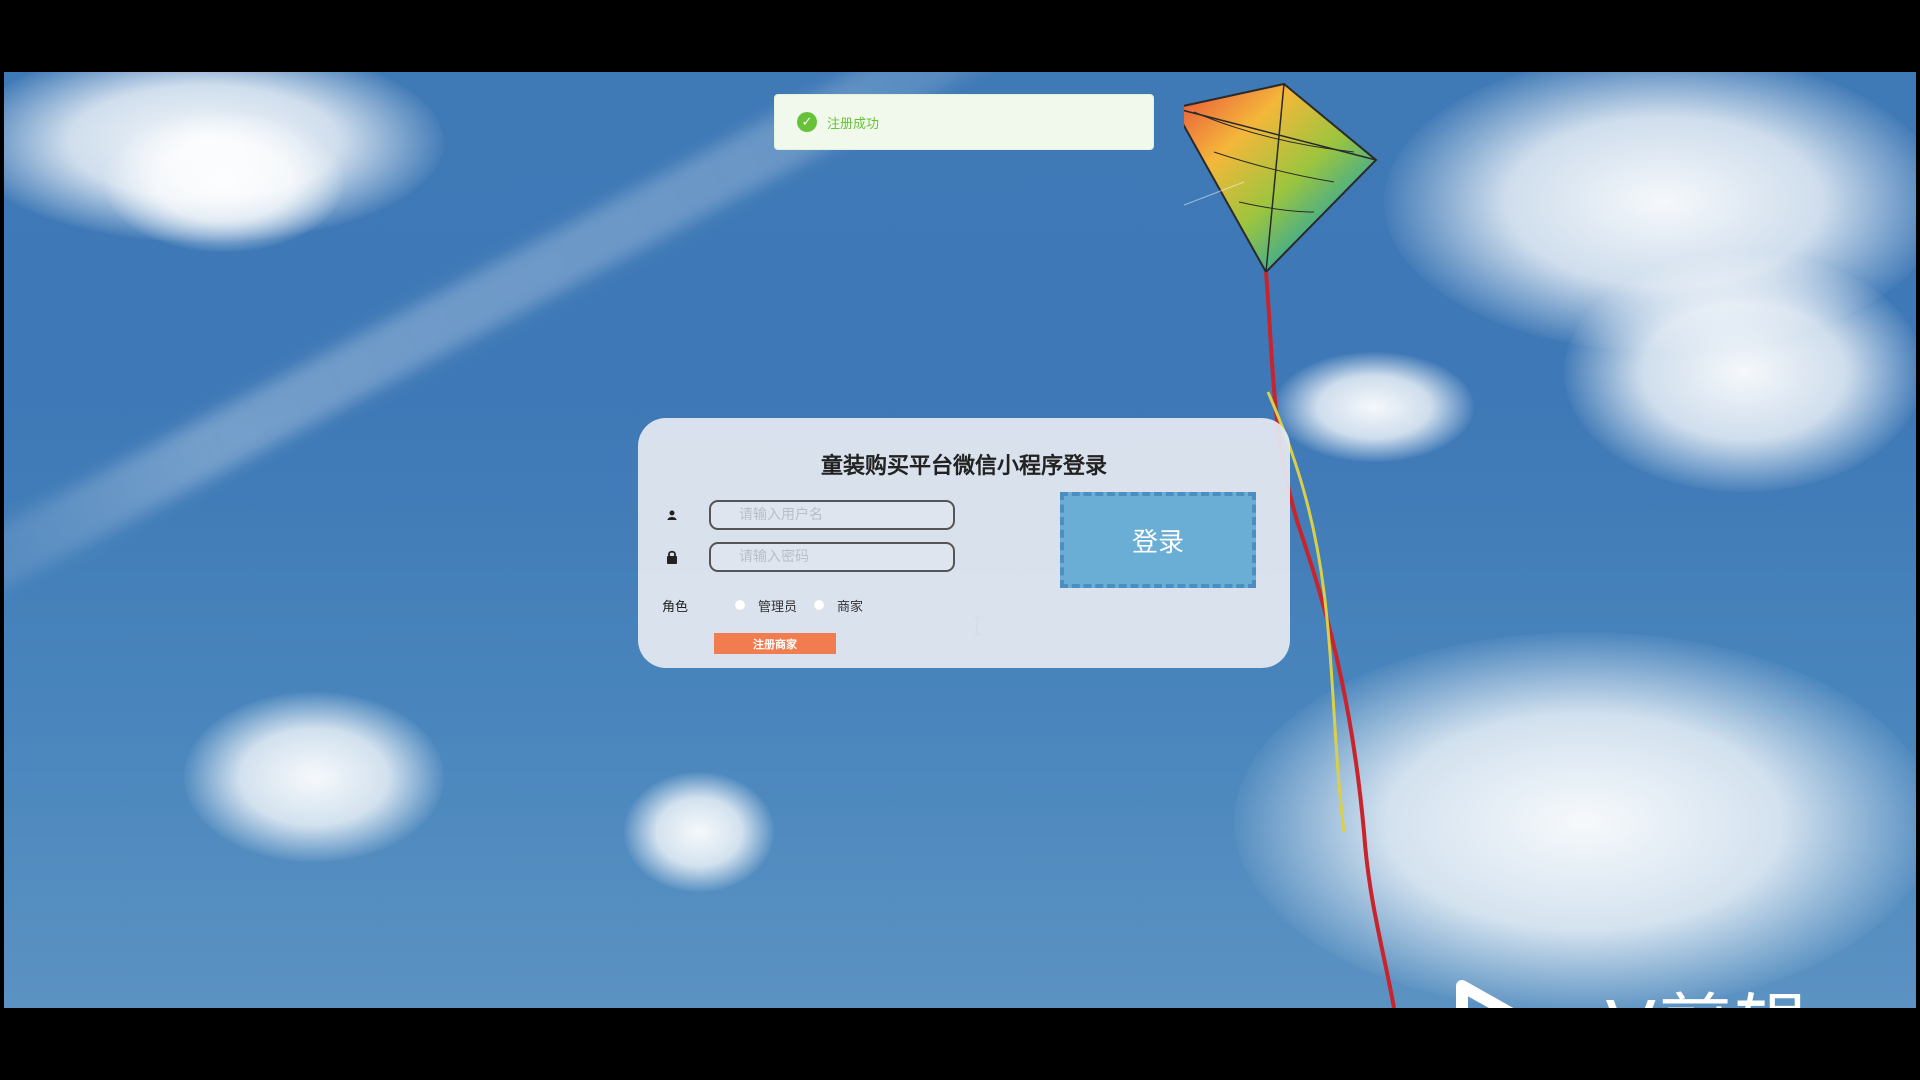  What do you see at coordinates (819, 605) in the screenshot?
I see `role-radio-merchant` at bounding box center [819, 605].